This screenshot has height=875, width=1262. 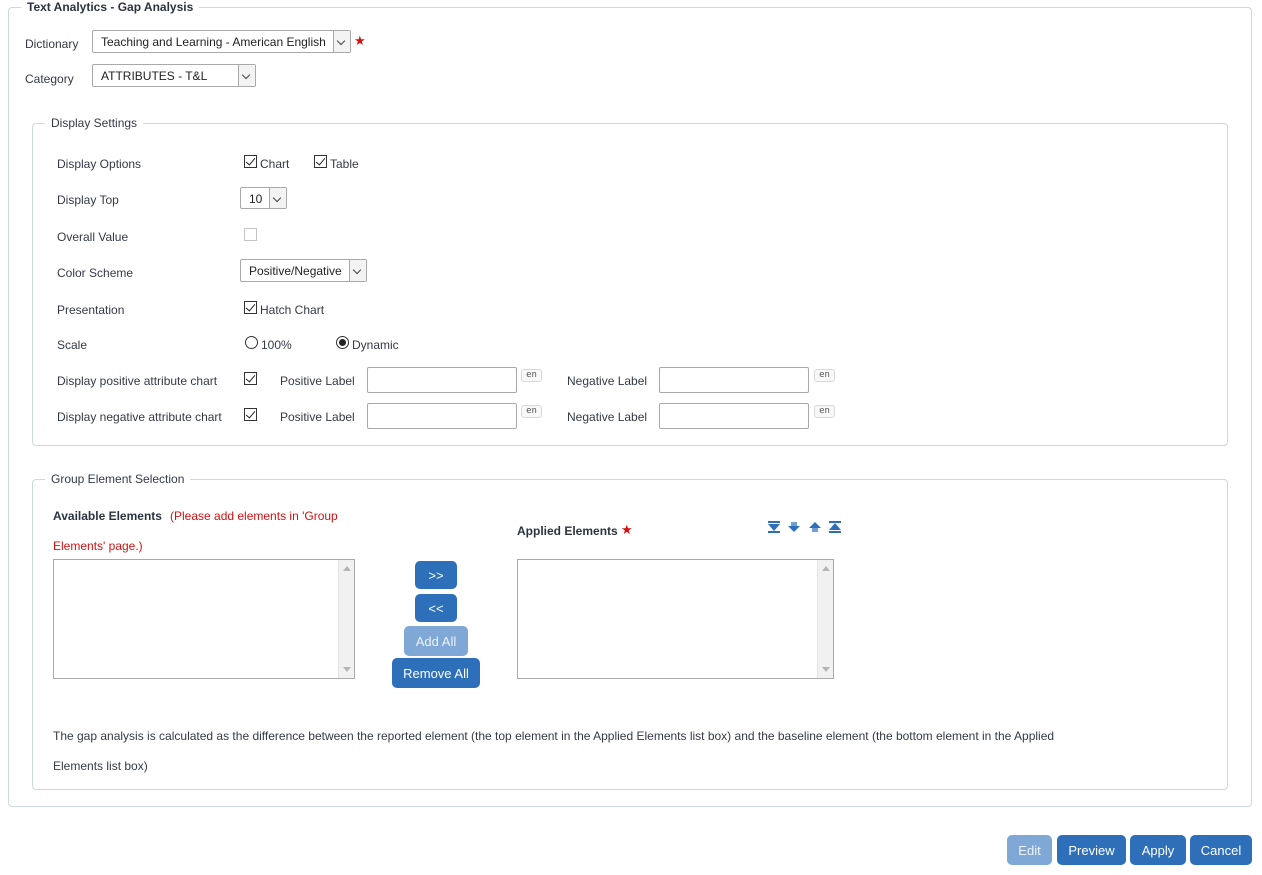 What do you see at coordinates (100, 766) in the screenshot?
I see `gap-analysis-note-cont: Elements list box)` at bounding box center [100, 766].